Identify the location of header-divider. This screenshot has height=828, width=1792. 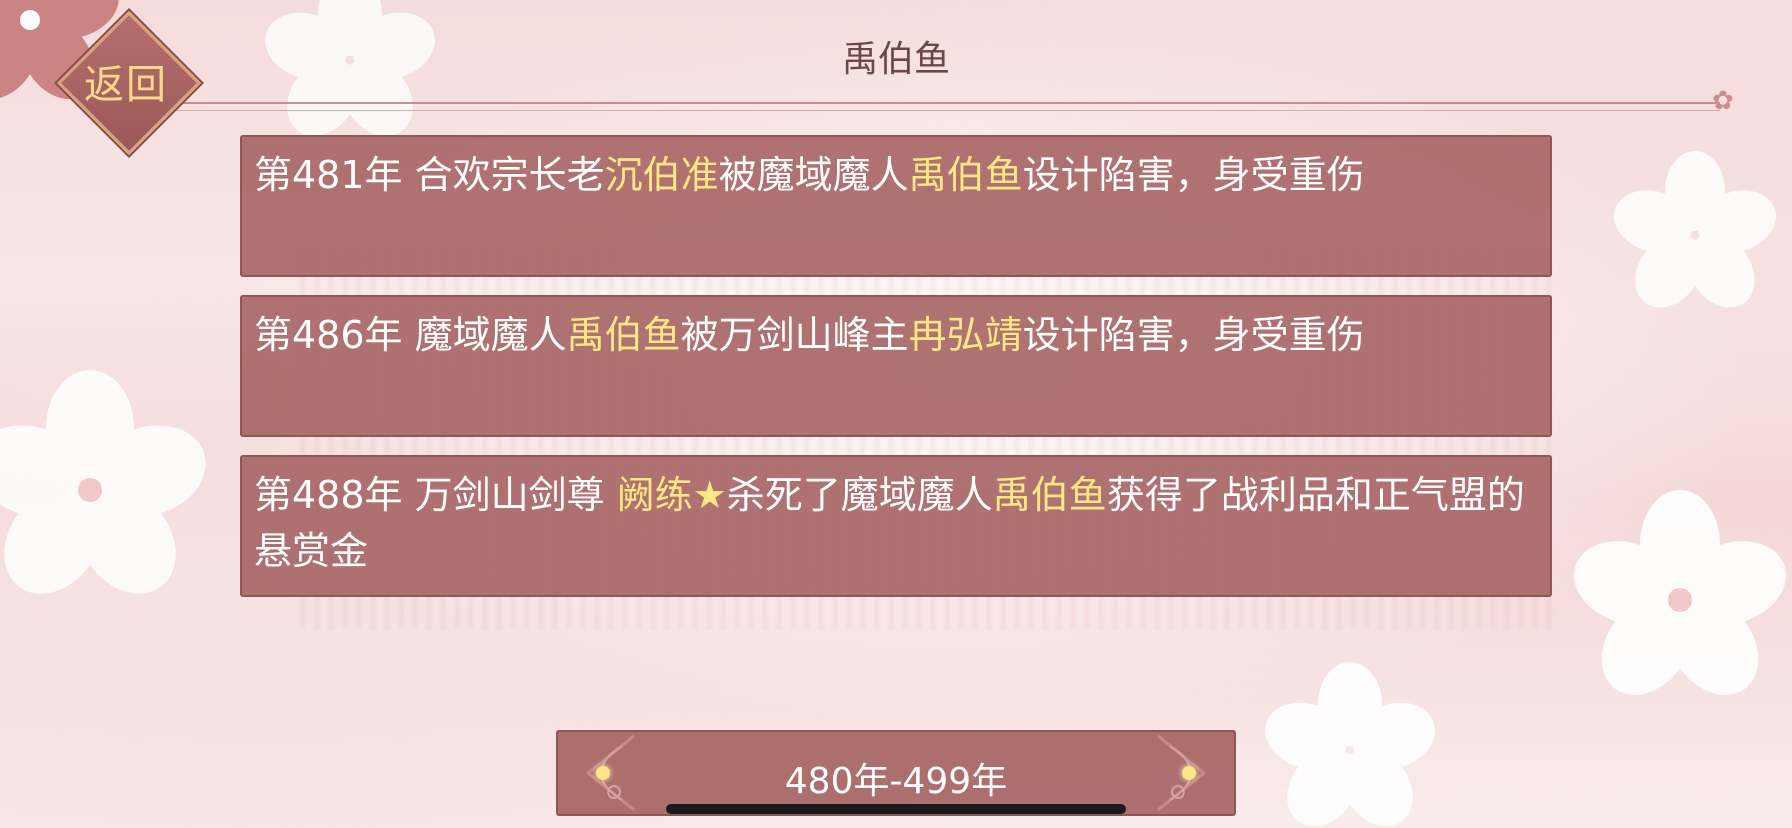
(940, 106).